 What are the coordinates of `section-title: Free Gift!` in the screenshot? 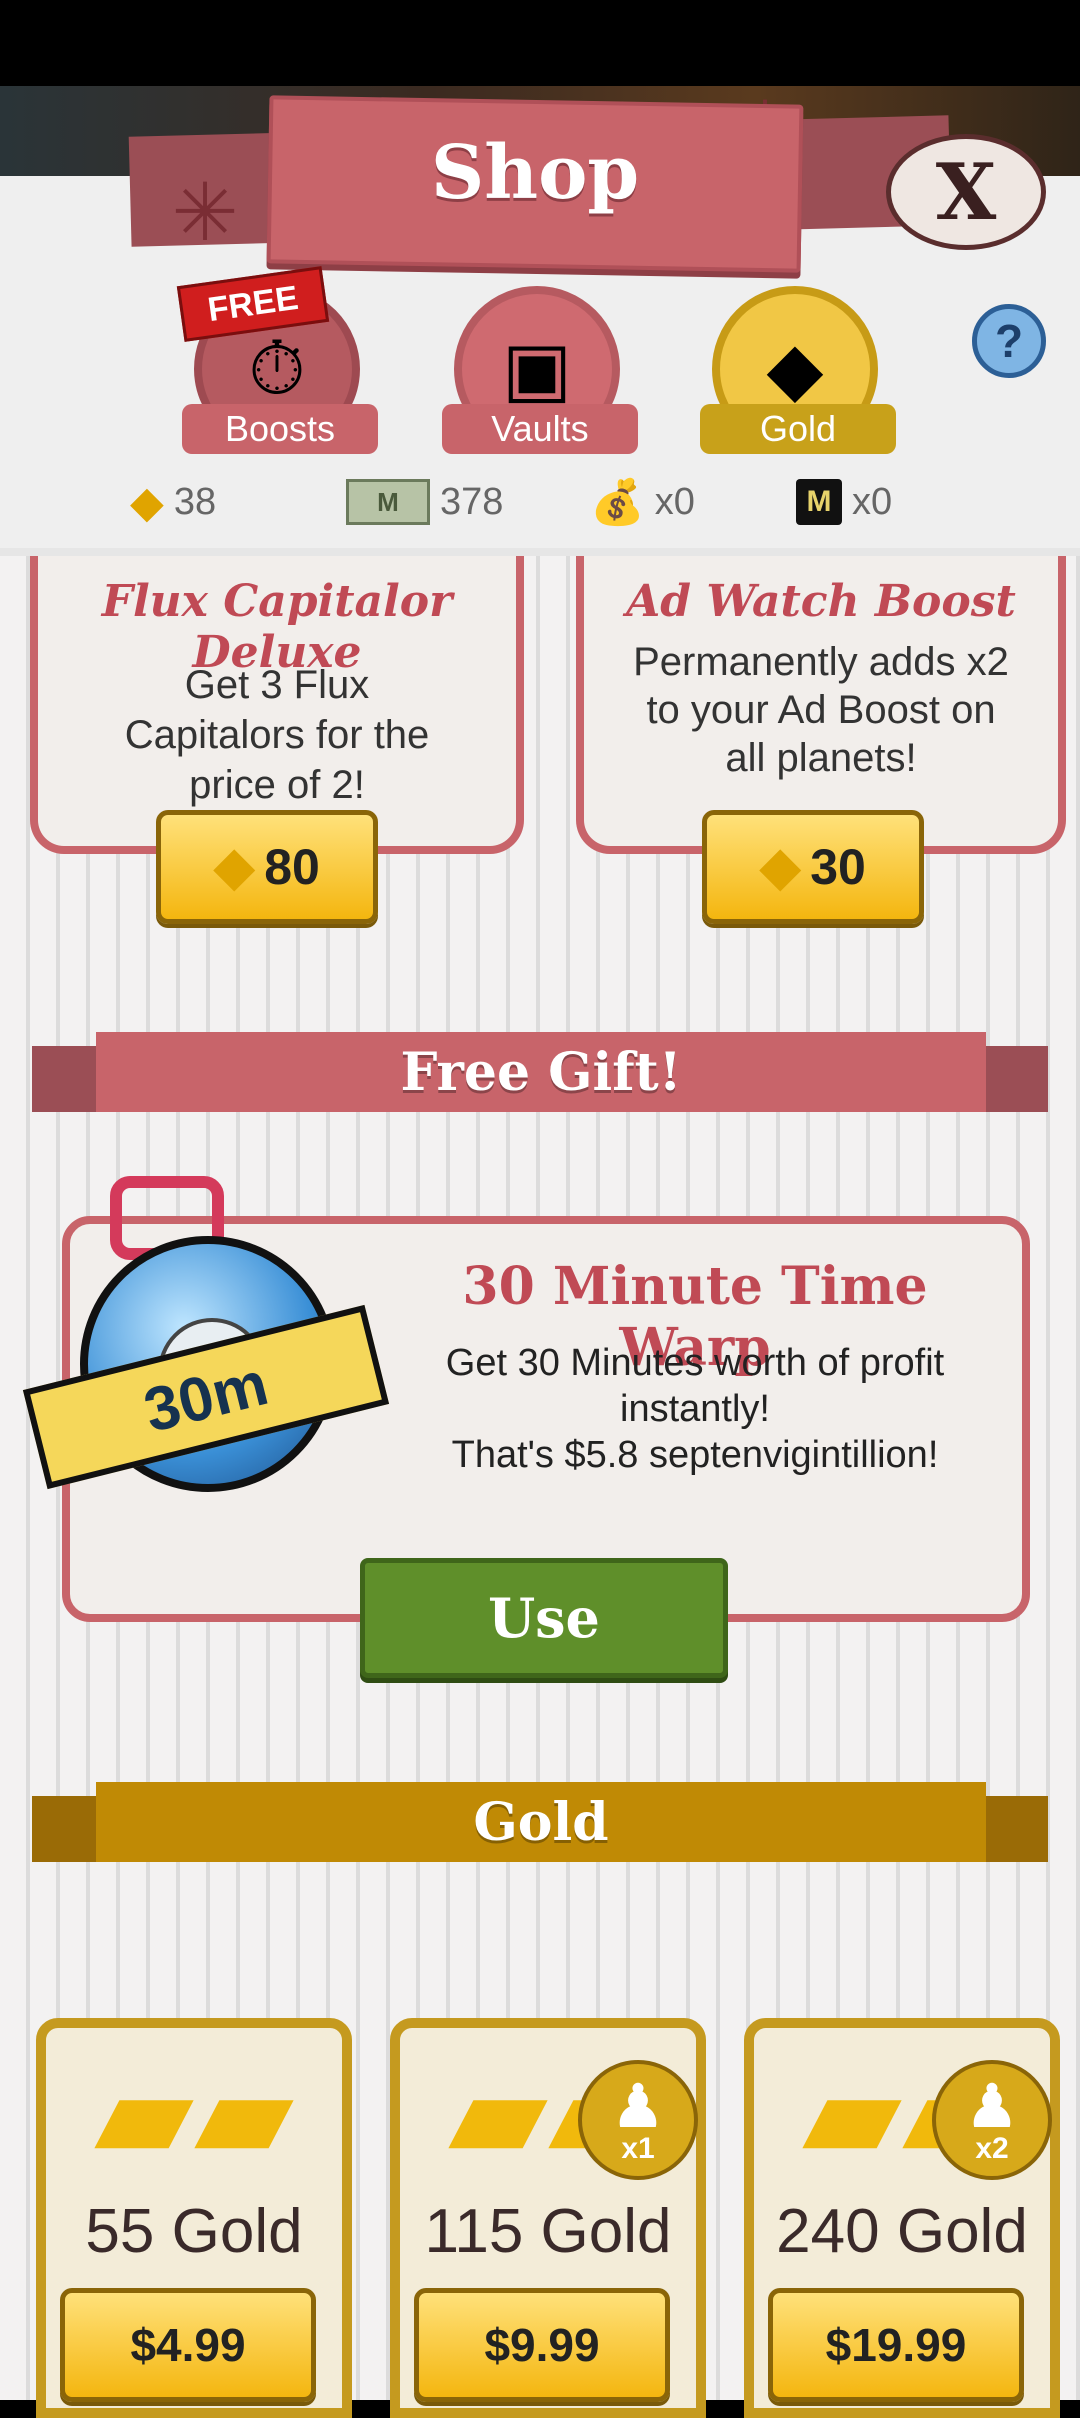 It's located at (541, 1072).